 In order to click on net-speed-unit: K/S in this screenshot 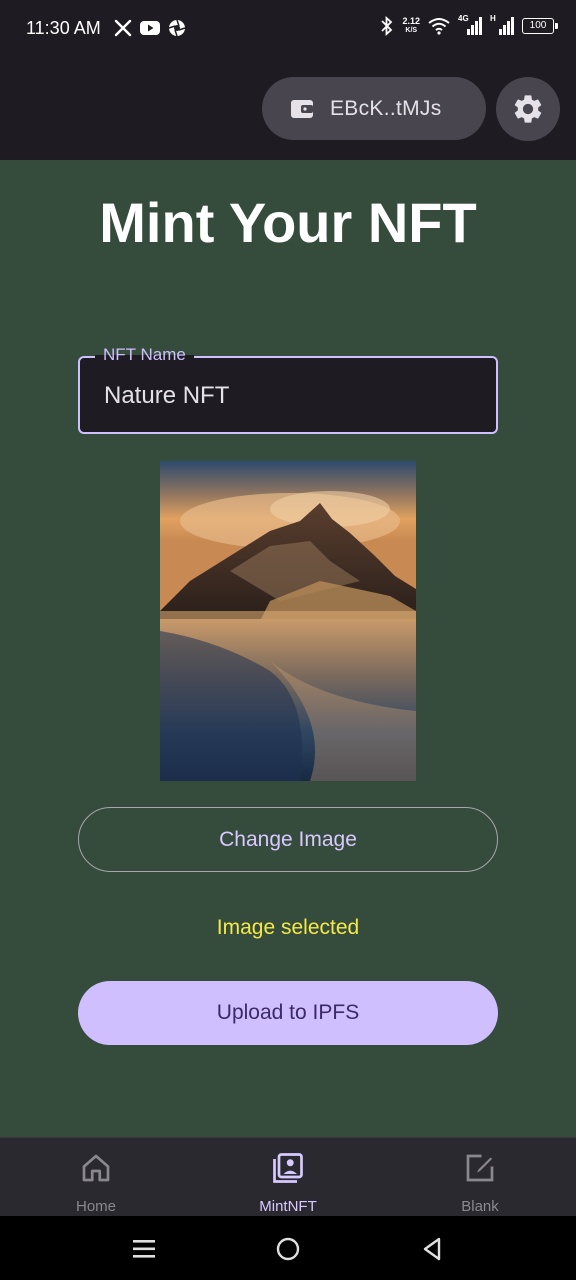, I will do `click(411, 30)`.